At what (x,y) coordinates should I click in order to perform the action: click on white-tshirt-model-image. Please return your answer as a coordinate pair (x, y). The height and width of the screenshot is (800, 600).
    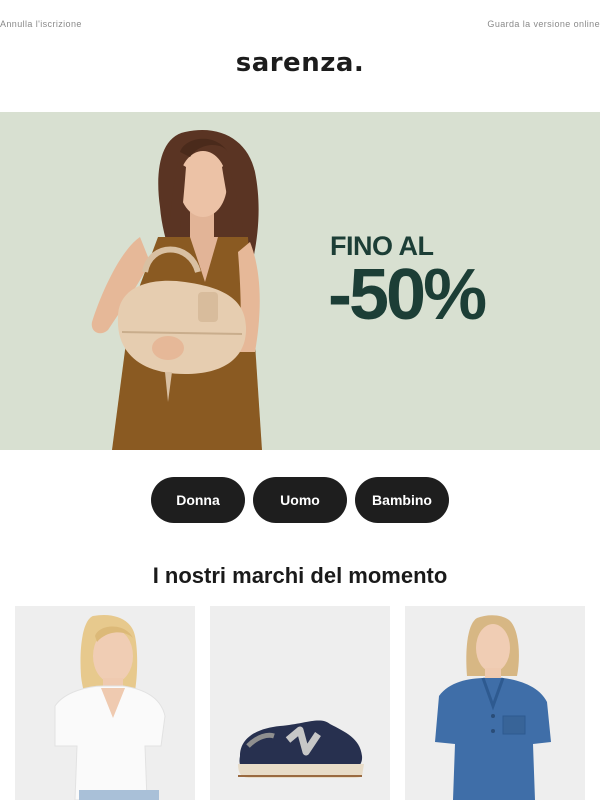
    Looking at the image, I should click on (105, 703).